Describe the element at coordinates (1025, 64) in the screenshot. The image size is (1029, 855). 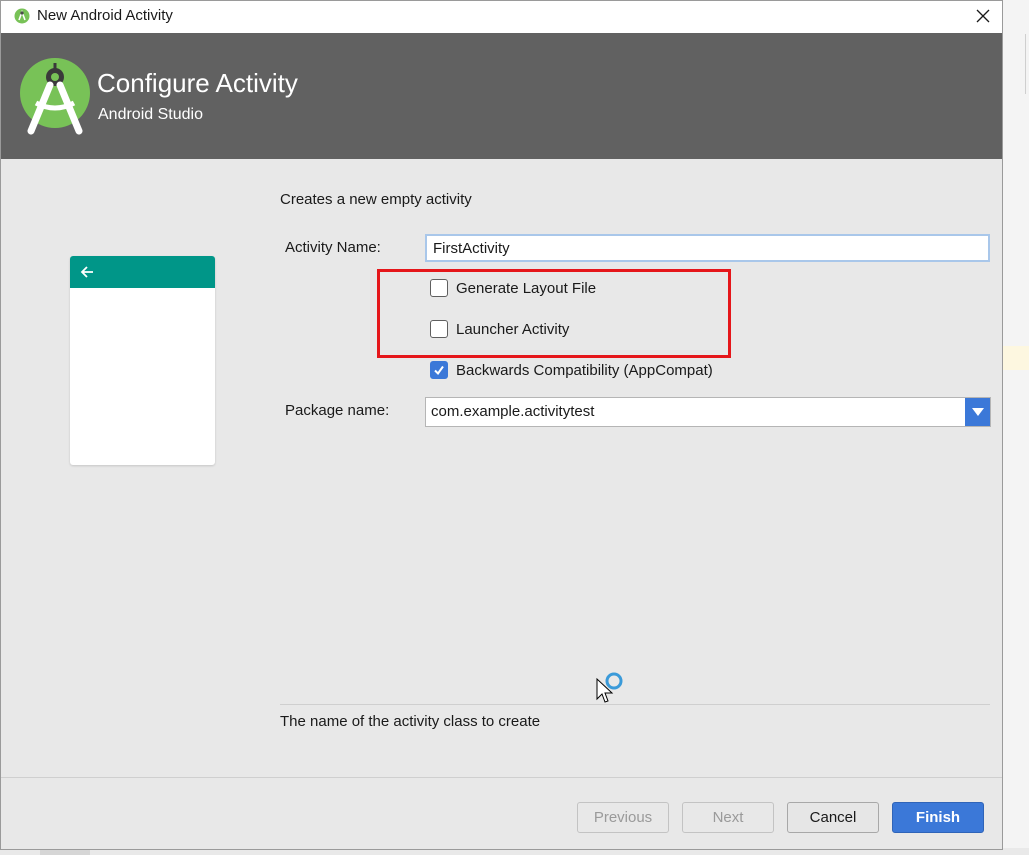
I see `background-divider` at that location.